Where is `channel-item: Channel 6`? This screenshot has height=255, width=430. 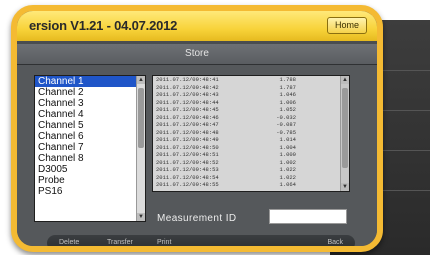
channel-item: Channel 6 is located at coordinates (90, 136).